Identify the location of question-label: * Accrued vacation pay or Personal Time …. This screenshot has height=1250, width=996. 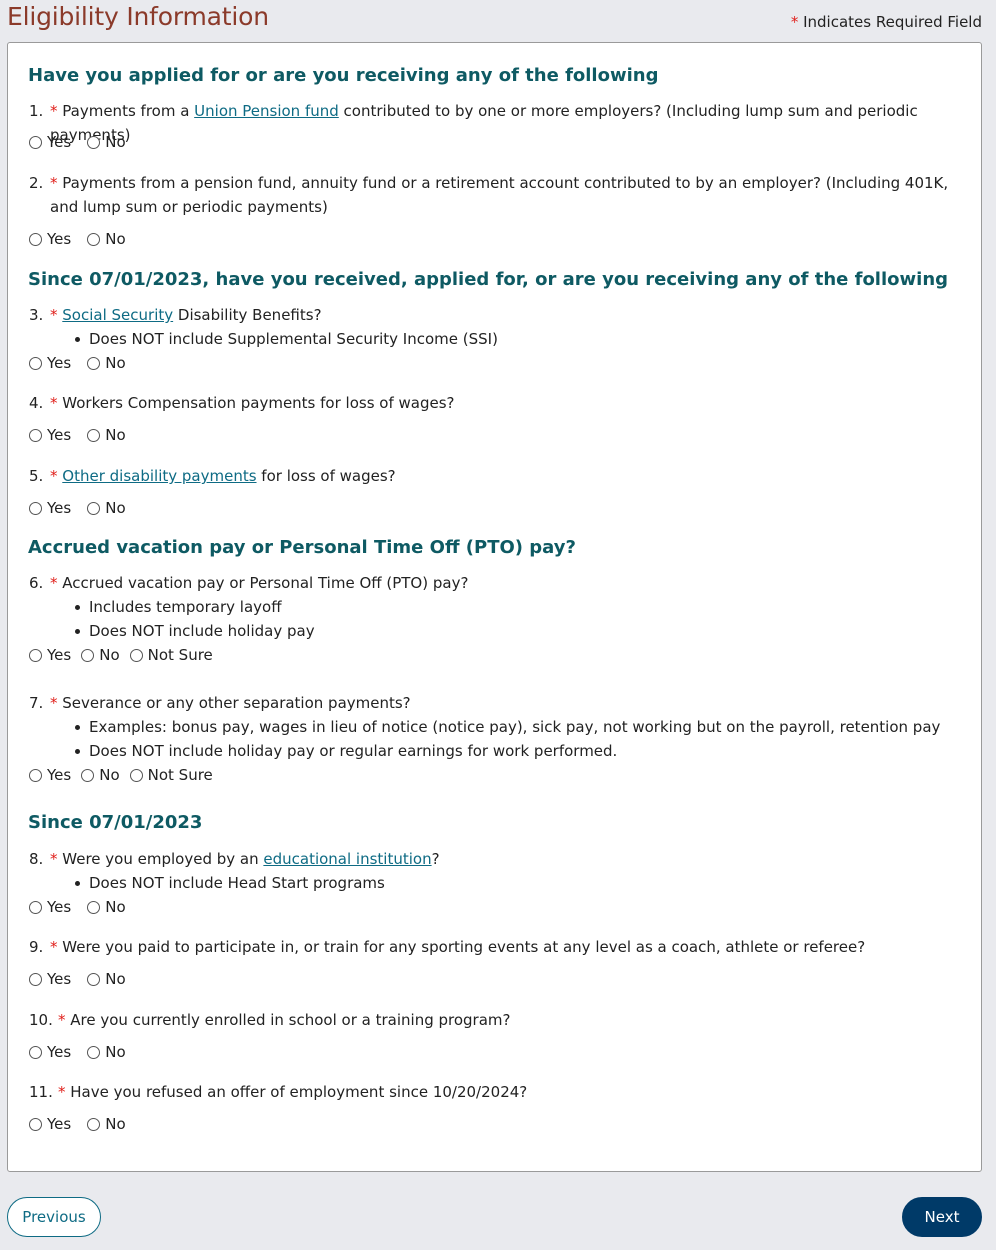
(508, 583).